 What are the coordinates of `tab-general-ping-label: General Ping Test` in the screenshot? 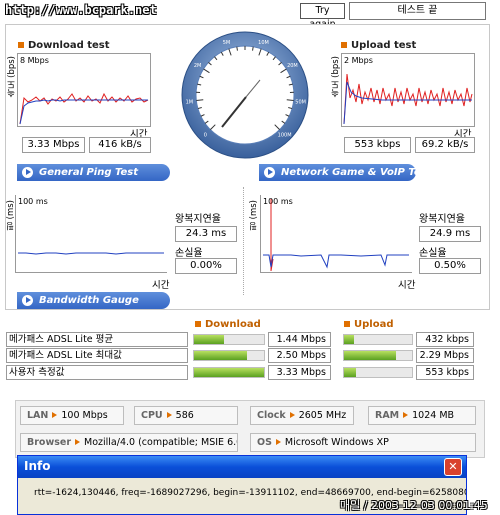 It's located at (89, 172).